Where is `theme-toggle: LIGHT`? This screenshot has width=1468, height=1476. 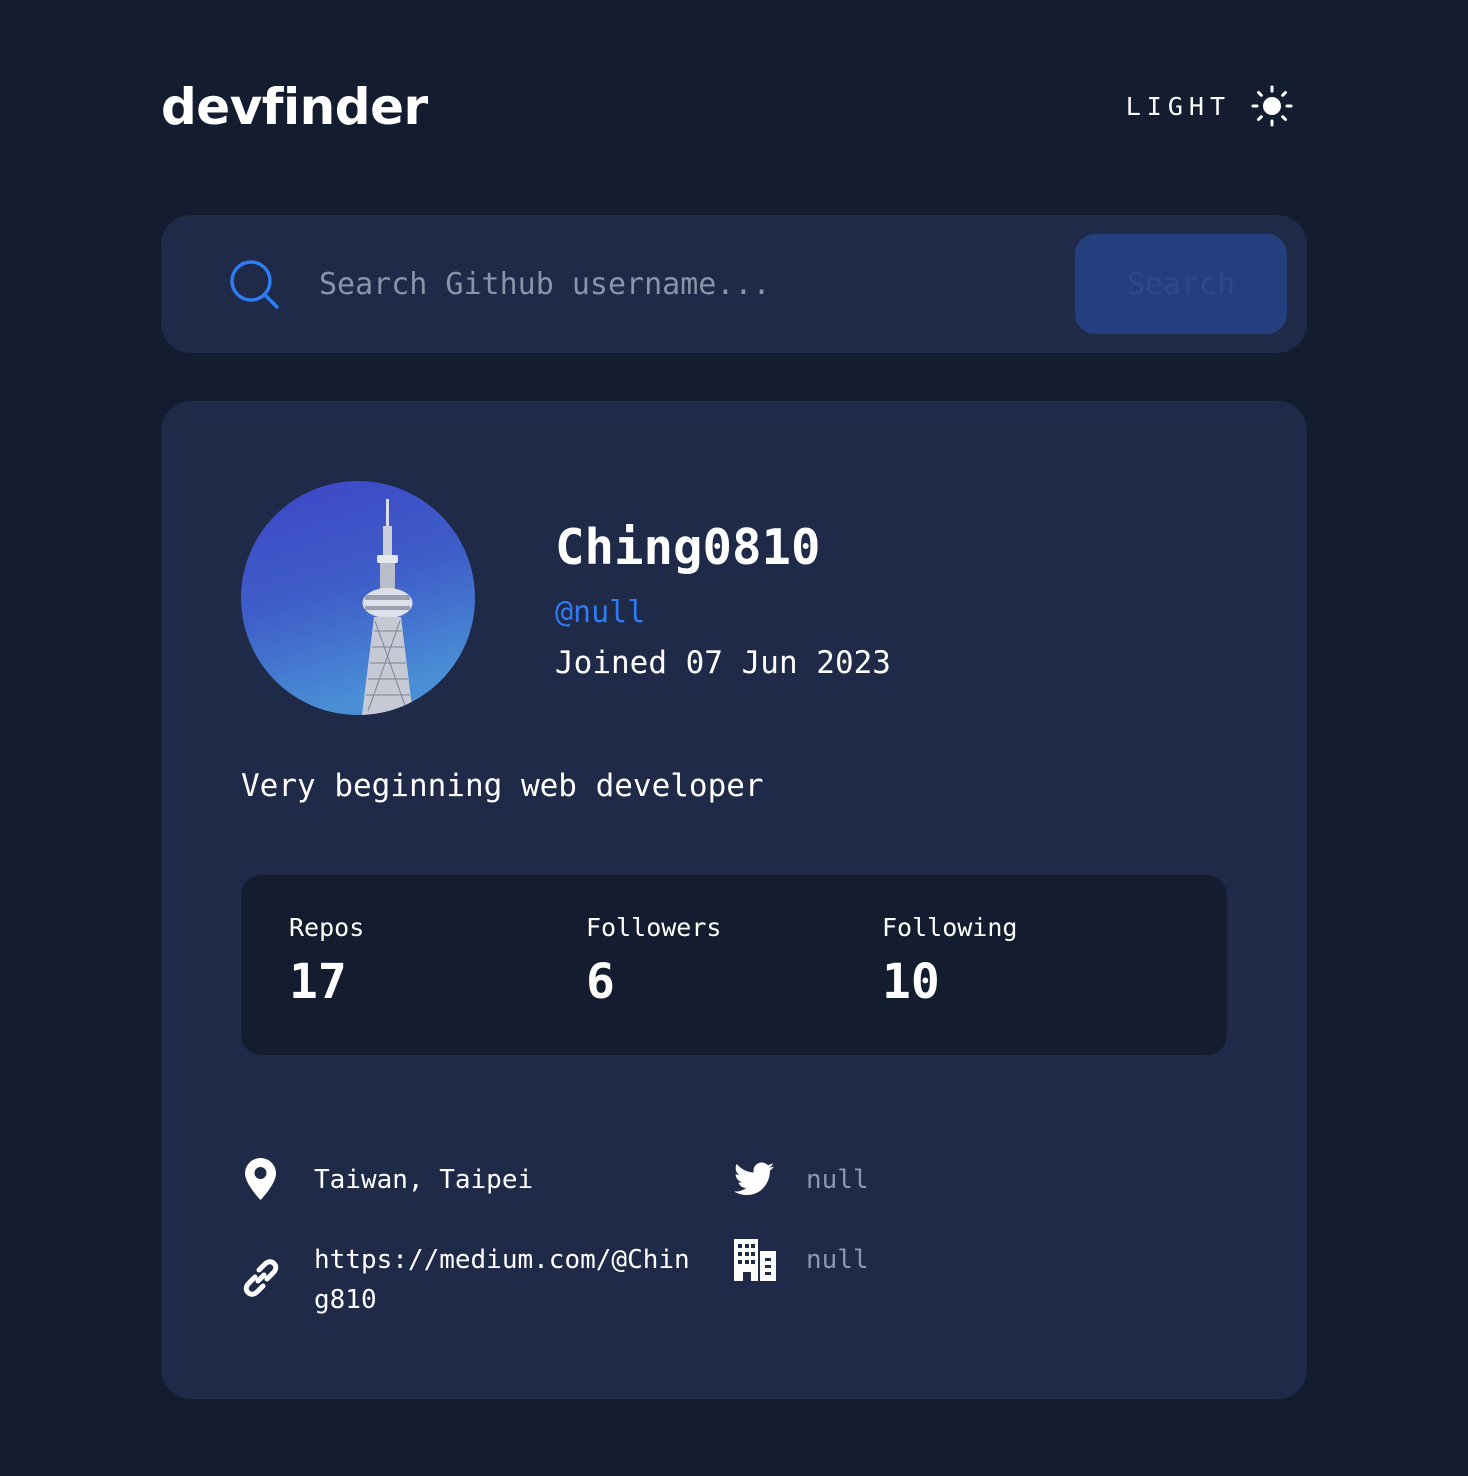 theme-toggle: LIGHT is located at coordinates (1209, 106).